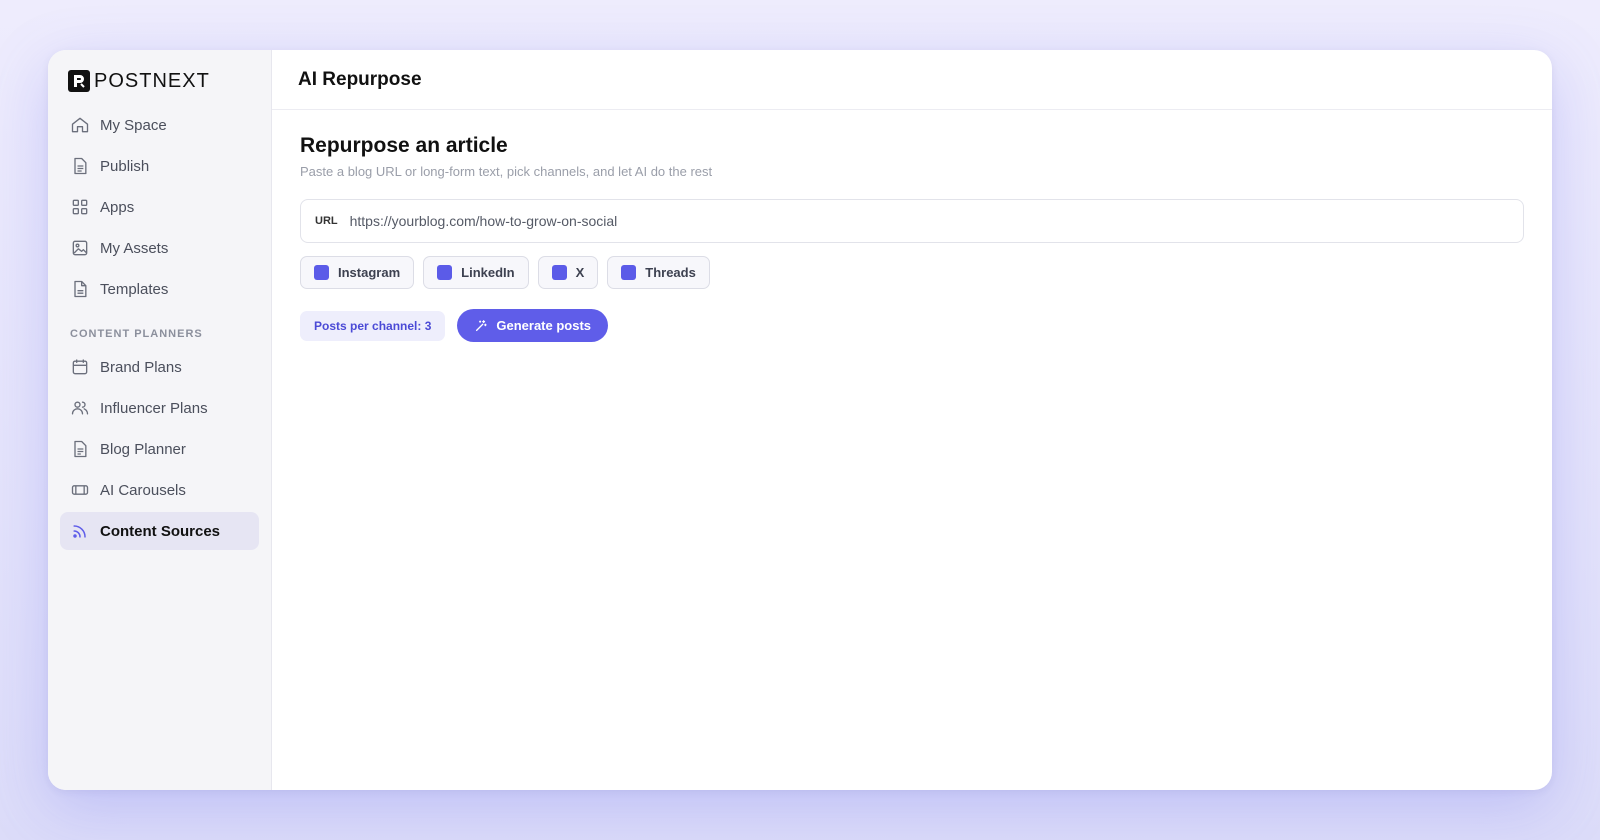 The height and width of the screenshot is (840, 1600). I want to click on url-label: URL, so click(326, 221).